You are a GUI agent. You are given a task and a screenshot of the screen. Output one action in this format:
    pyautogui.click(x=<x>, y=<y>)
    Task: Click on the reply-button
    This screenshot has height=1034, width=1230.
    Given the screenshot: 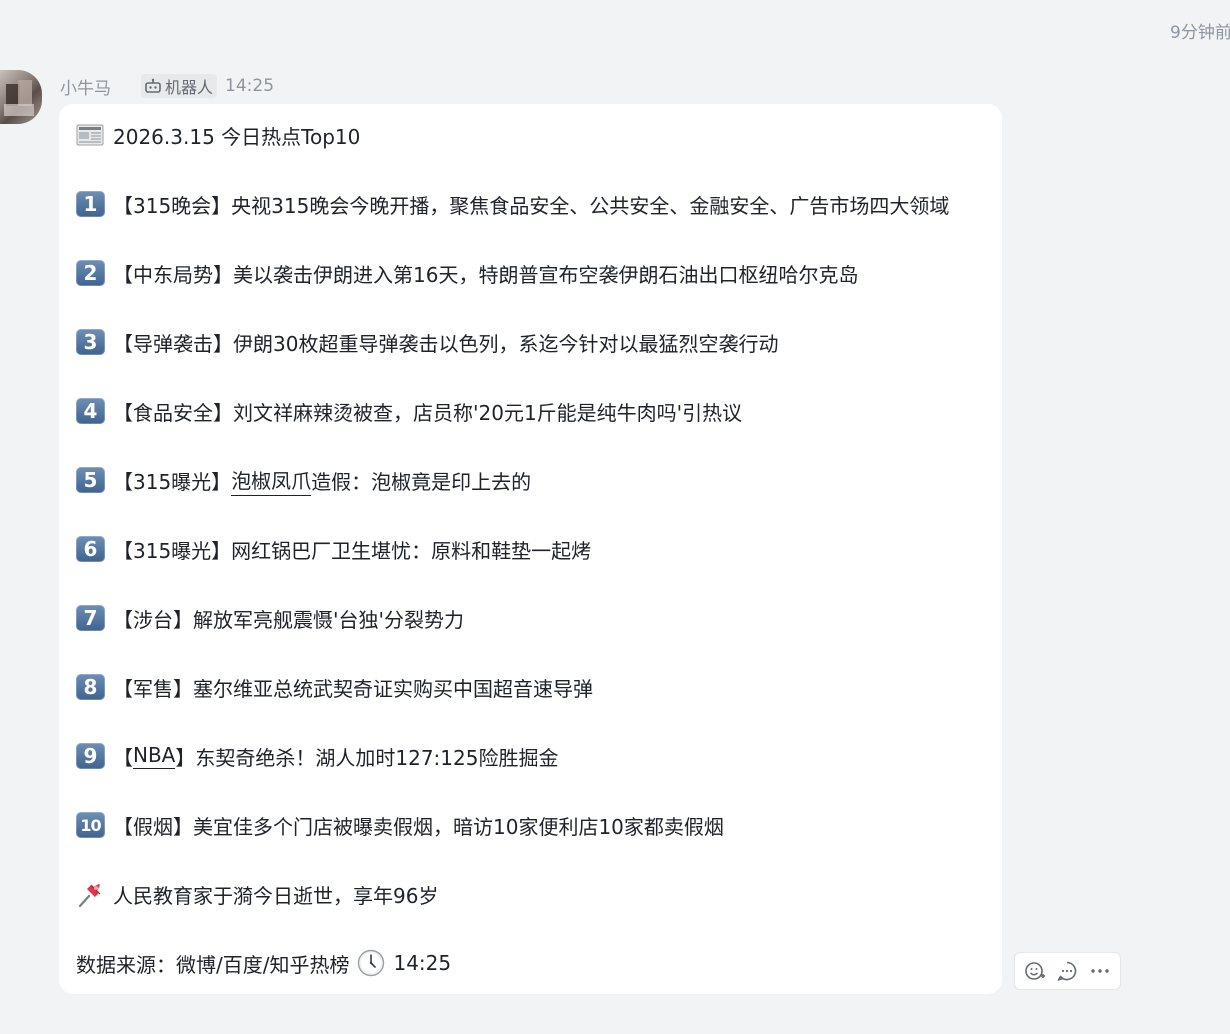 What is the action you would take?
    pyautogui.click(x=1067, y=971)
    